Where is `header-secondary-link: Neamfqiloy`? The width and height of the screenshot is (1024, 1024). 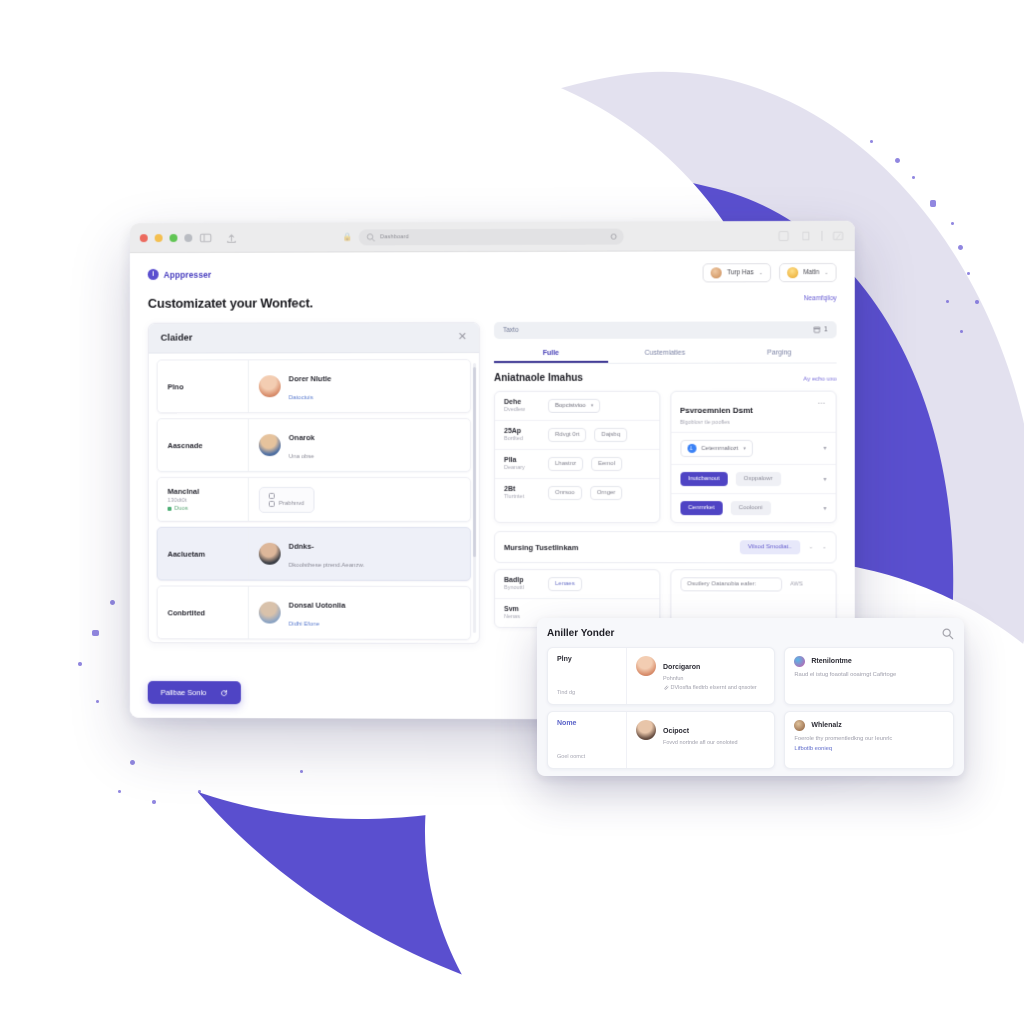 header-secondary-link: Neamfqiloy is located at coordinates (820, 298).